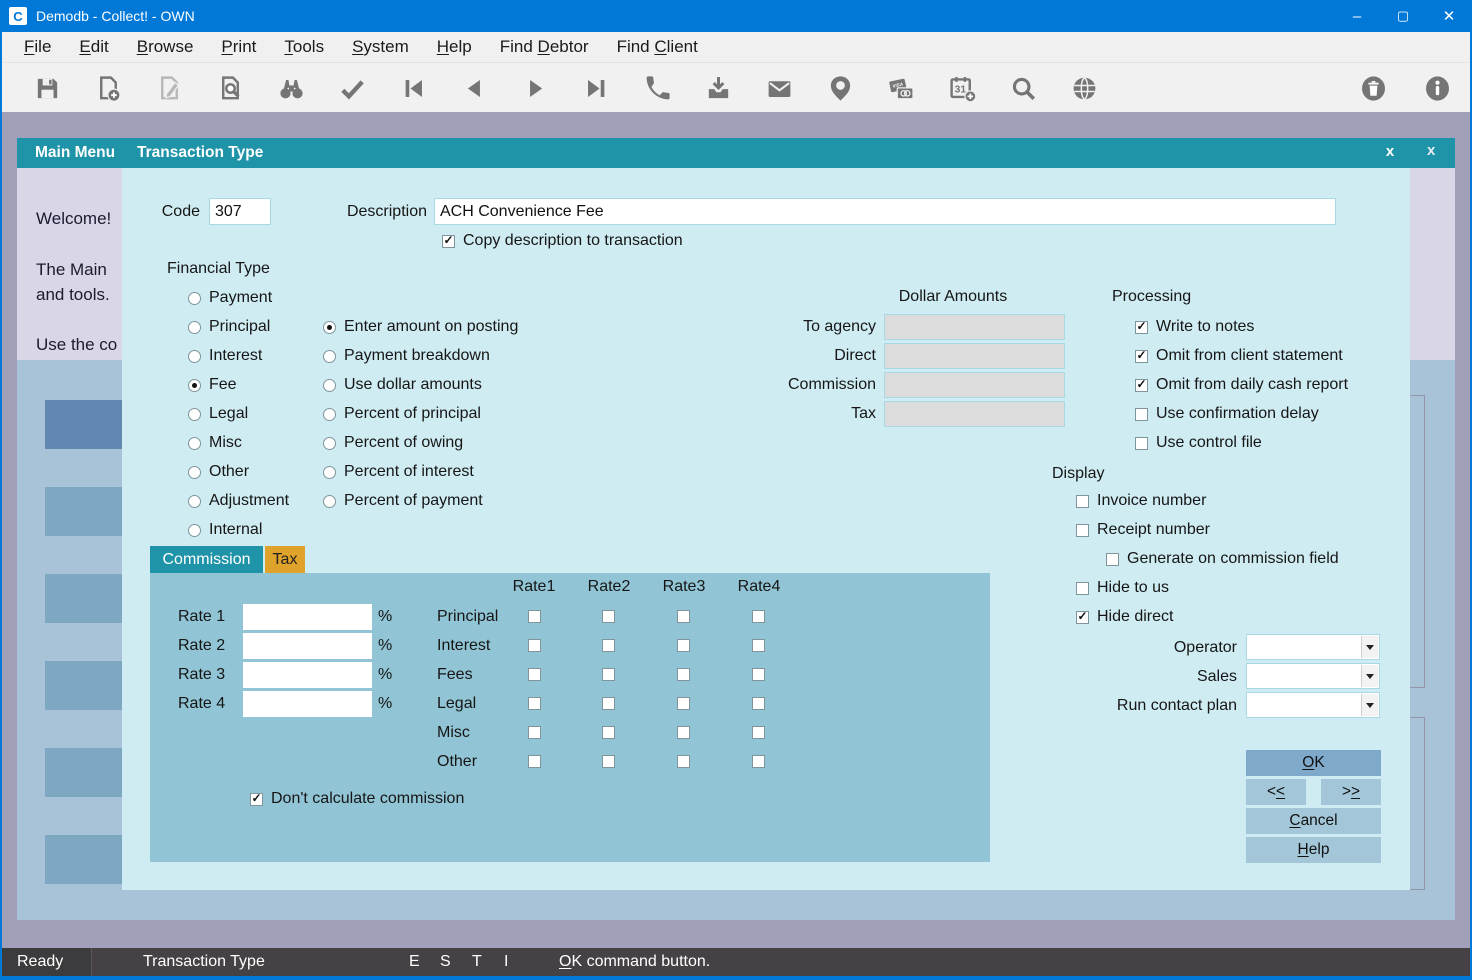  What do you see at coordinates (1431, 150) in the screenshot?
I see `main-menu-close-icon: x` at bounding box center [1431, 150].